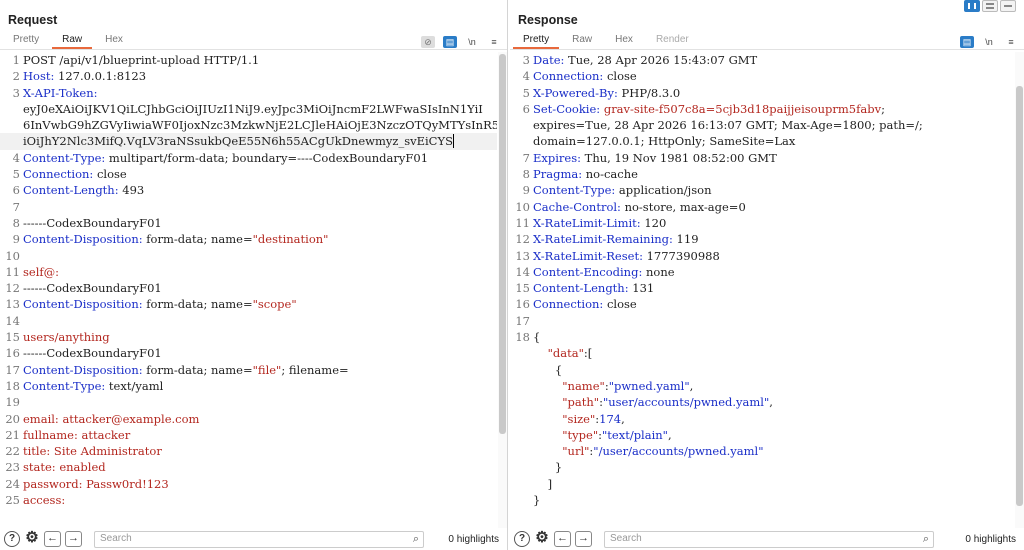  Describe the element at coordinates (259, 539) in the screenshot. I see `request-search-input: Search ⌕` at that location.